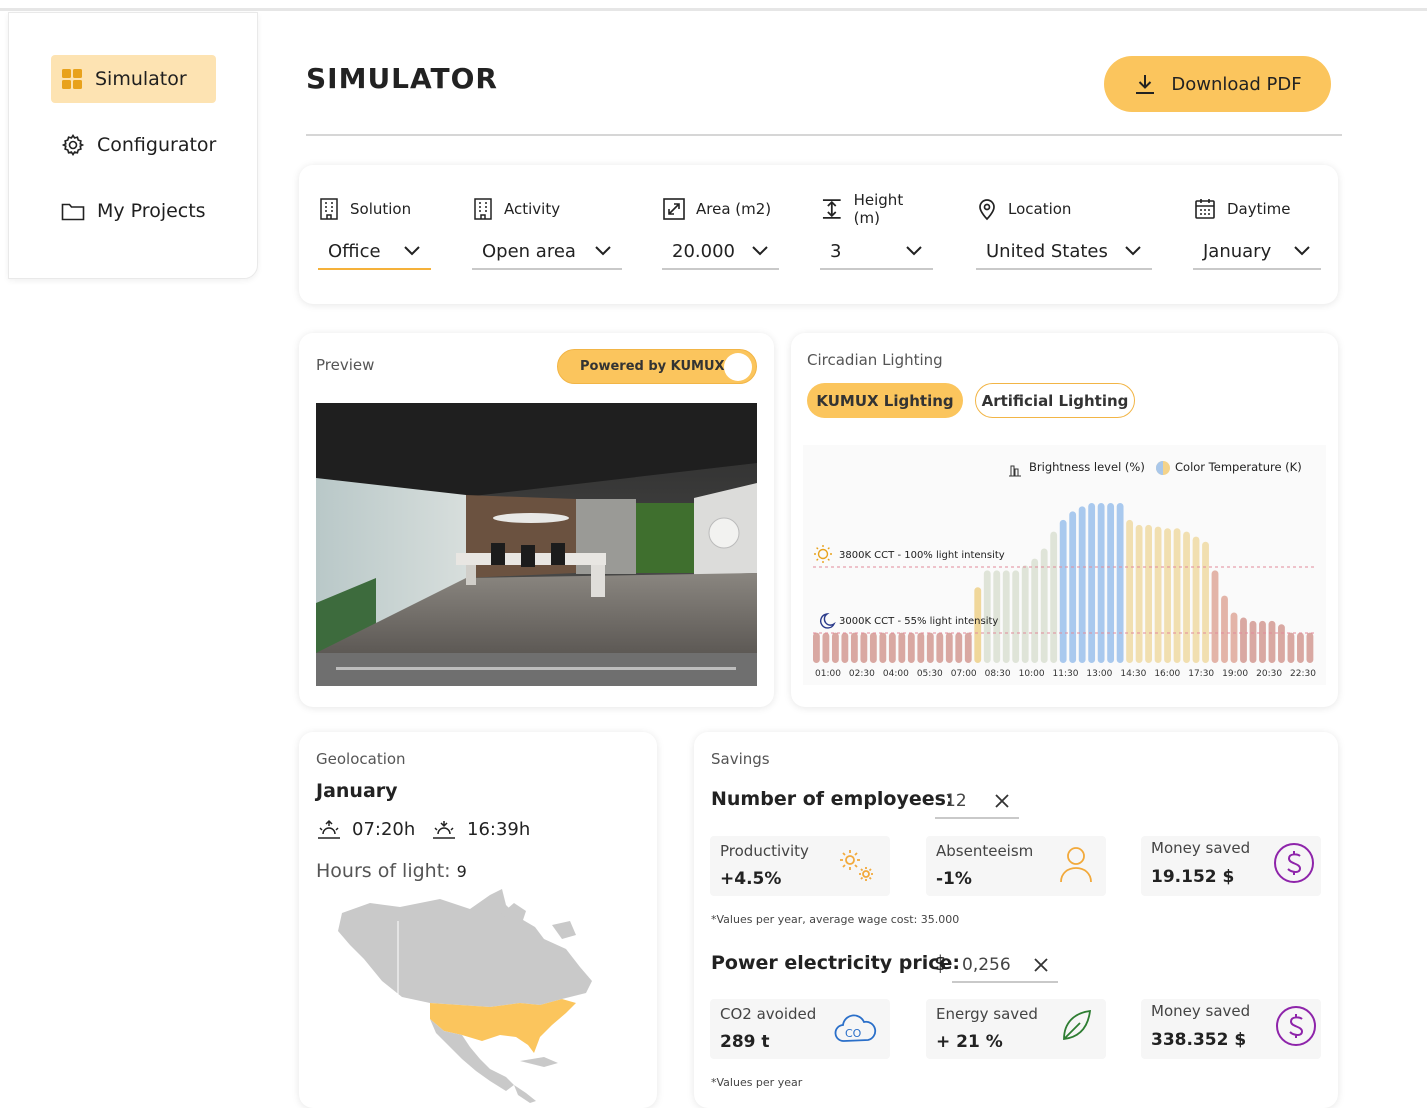 Image resolution: width=1427 pixels, height=1108 pixels. Describe the element at coordinates (876, 252) in the screenshot. I see `height-select: 3` at that location.